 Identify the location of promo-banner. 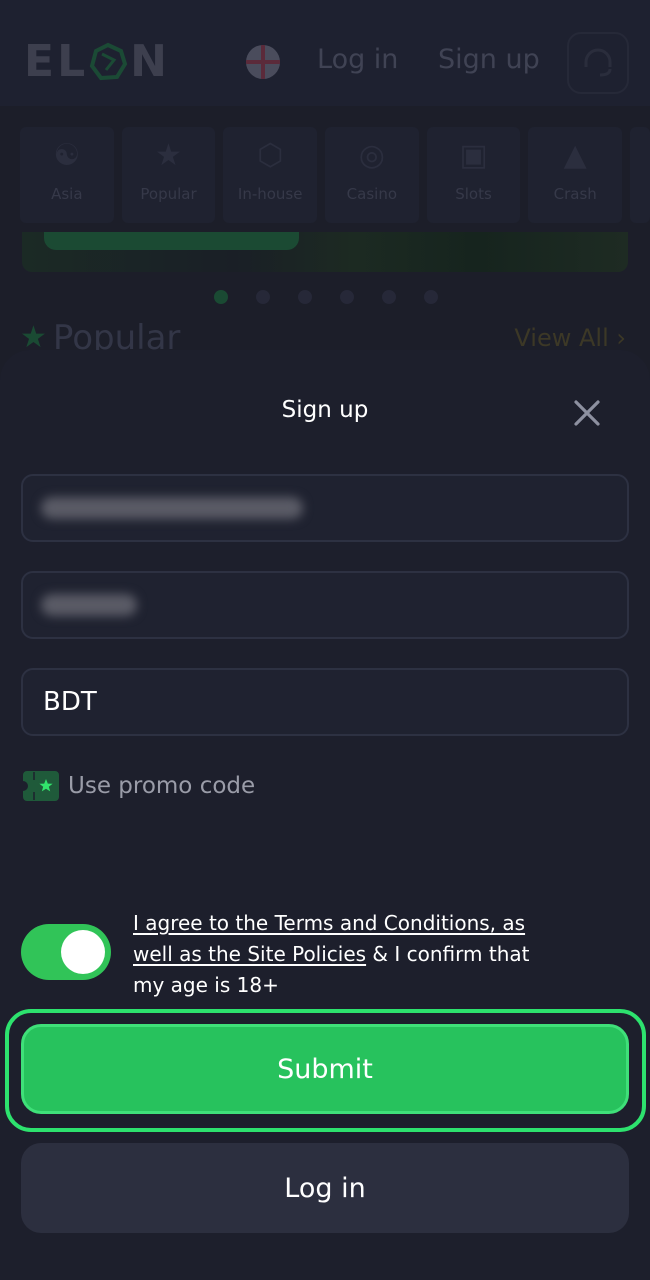
(325, 252).